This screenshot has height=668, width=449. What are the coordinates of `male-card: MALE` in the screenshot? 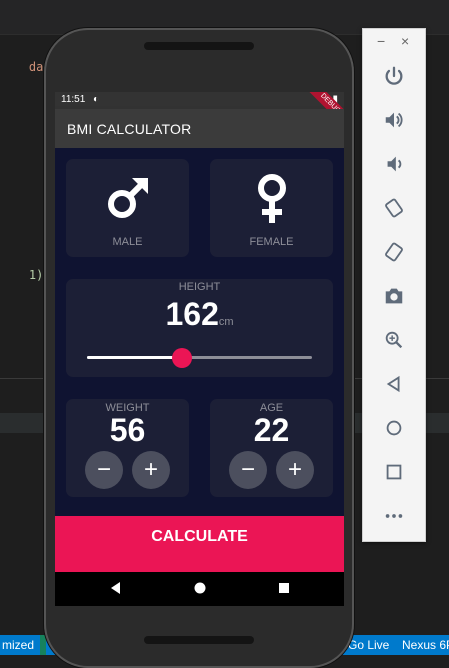 It's located at (127, 208).